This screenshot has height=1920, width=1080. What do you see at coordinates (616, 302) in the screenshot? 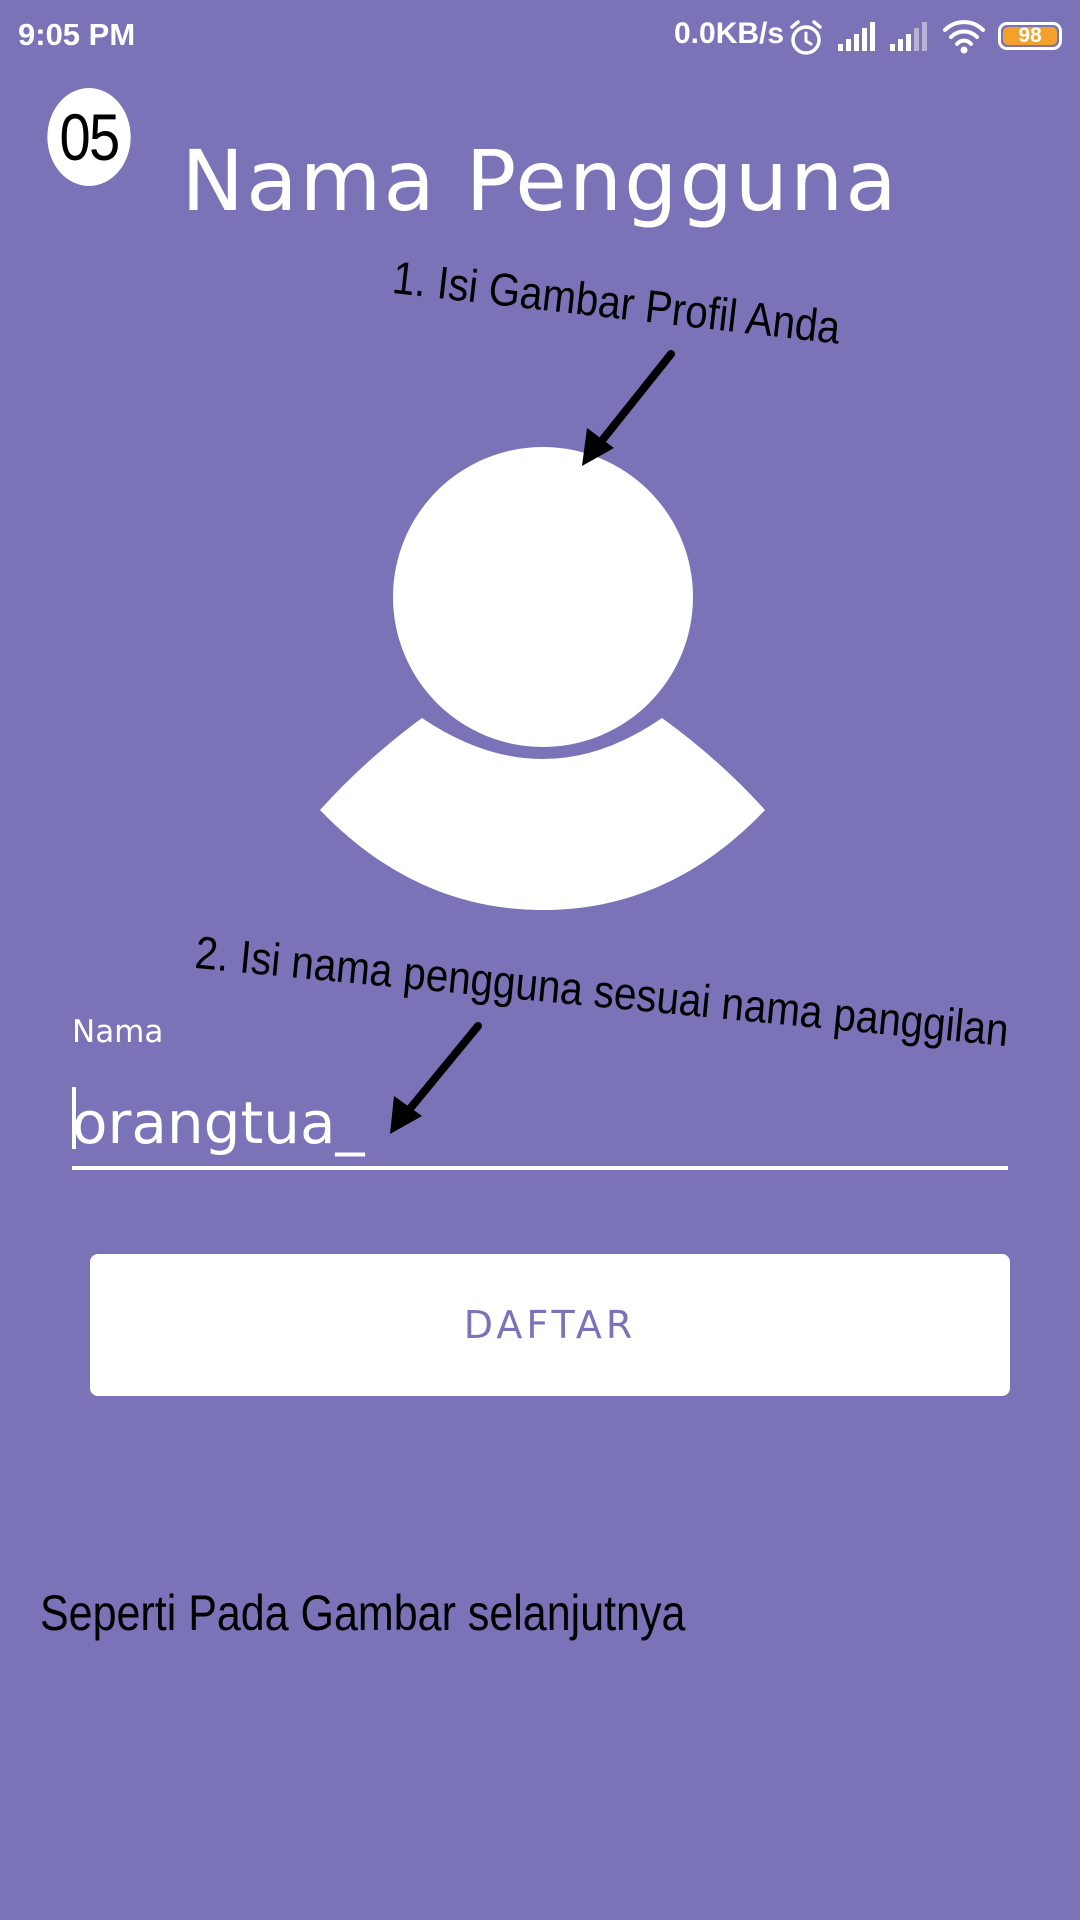
I see `profile-picture-hint: 1. Isi Gambar Profil Anda` at bounding box center [616, 302].